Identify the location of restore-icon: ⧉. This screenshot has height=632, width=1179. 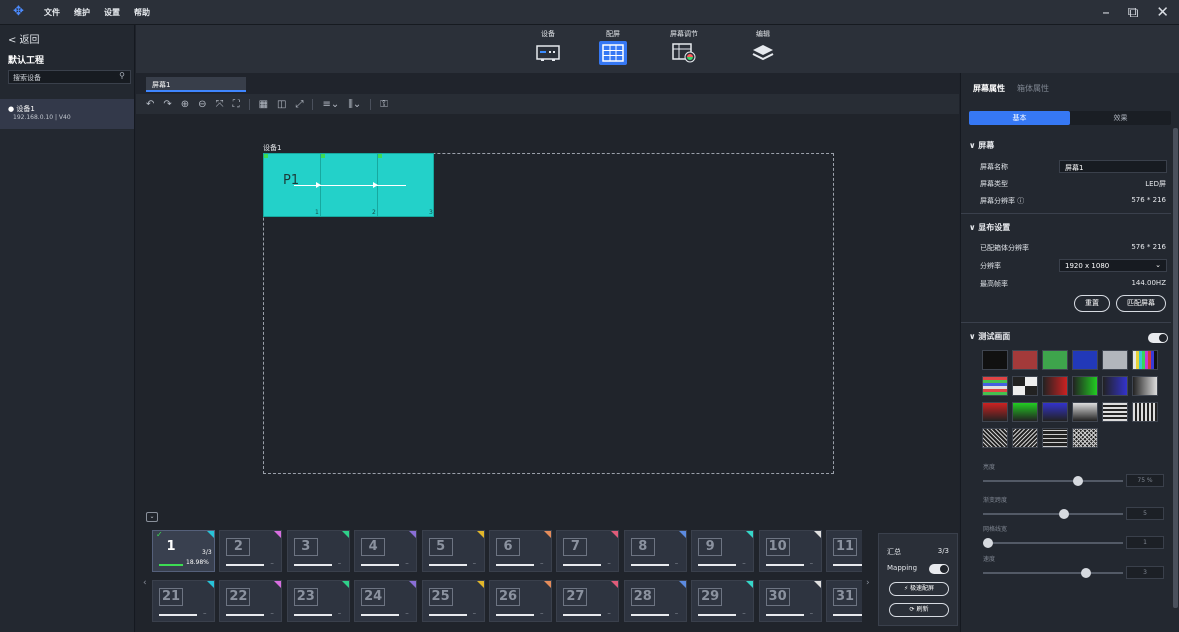
(1133, 12).